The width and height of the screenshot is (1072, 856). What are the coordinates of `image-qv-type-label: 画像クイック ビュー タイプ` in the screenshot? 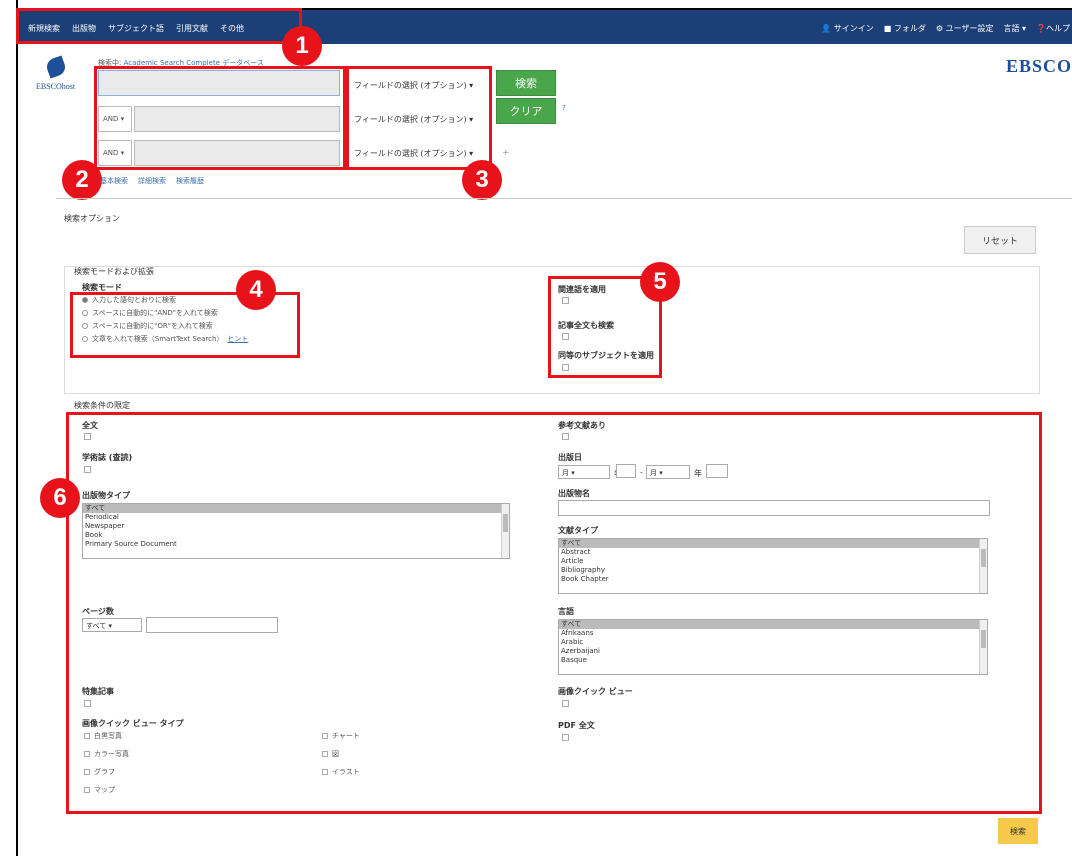 It's located at (133, 723).